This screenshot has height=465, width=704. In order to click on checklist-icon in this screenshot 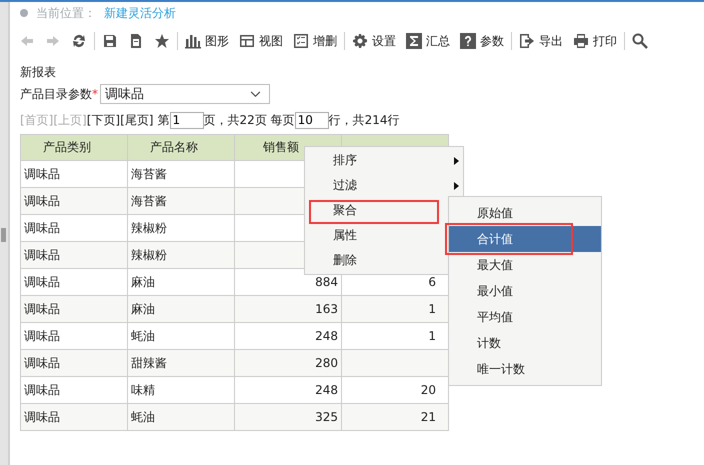, I will do `click(301, 41)`.